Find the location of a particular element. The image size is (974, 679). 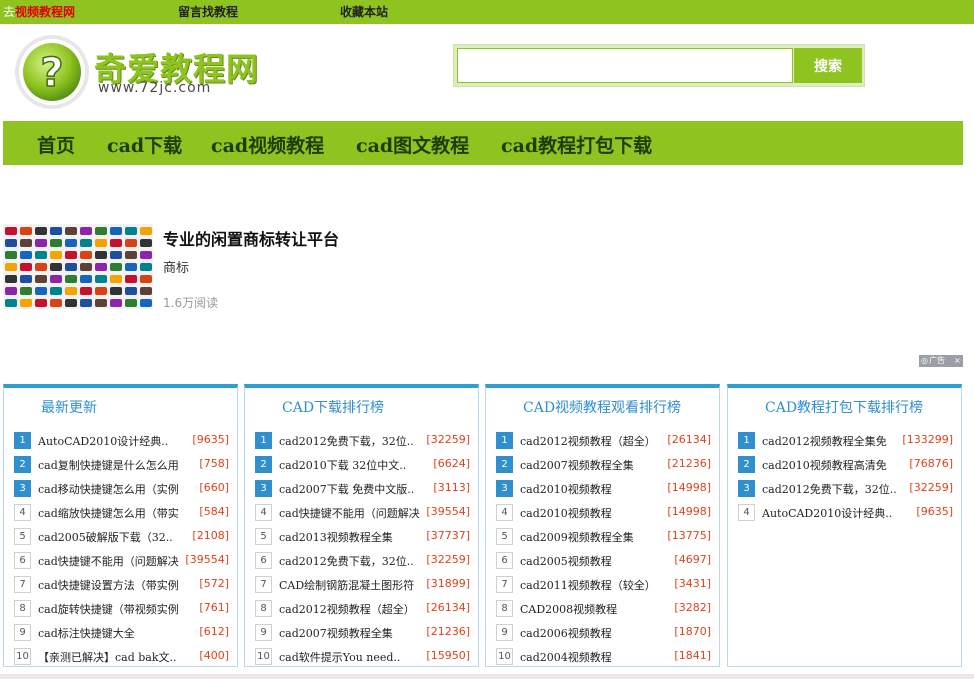

list-item: 10 【亲测已解决】cad bak文.. [400] is located at coordinates (121, 659).